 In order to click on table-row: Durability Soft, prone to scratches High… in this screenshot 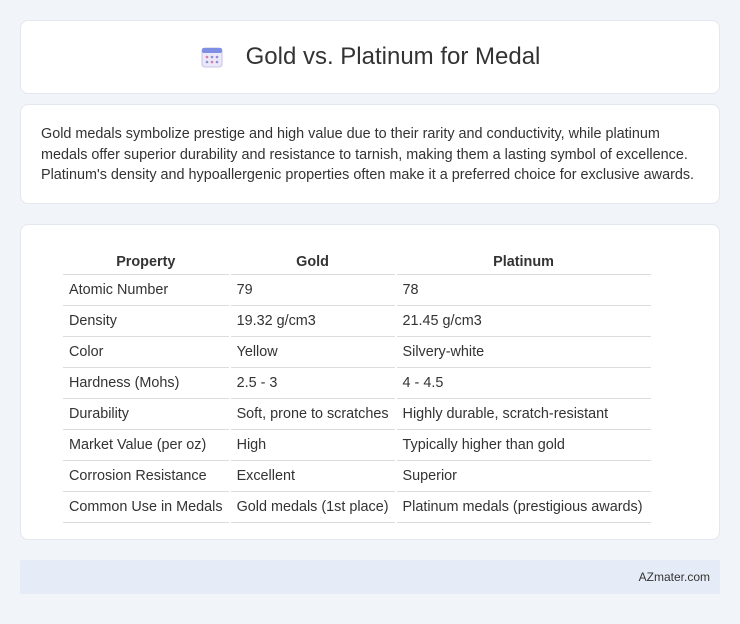, I will do `click(357, 414)`.